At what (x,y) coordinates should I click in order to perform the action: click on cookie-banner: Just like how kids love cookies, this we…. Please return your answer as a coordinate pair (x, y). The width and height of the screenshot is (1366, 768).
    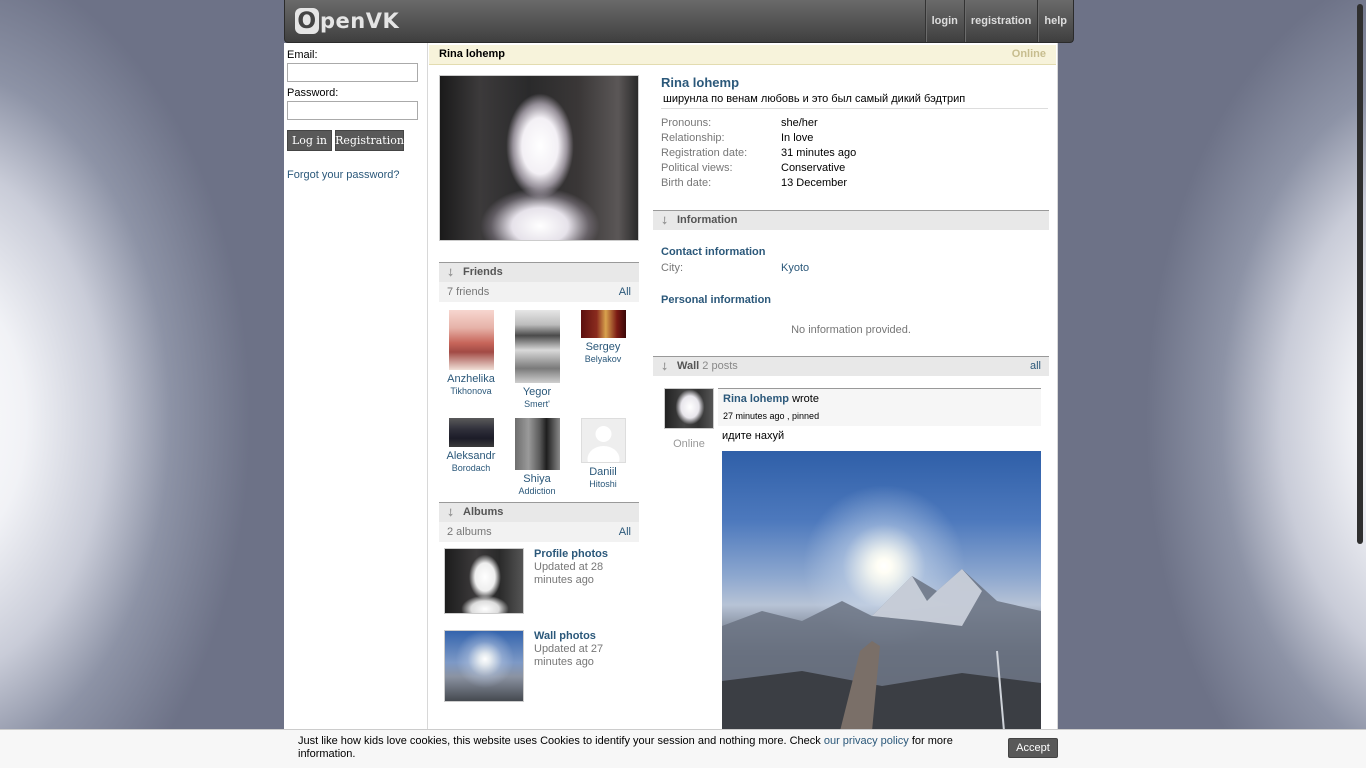
    Looking at the image, I should click on (683, 748).